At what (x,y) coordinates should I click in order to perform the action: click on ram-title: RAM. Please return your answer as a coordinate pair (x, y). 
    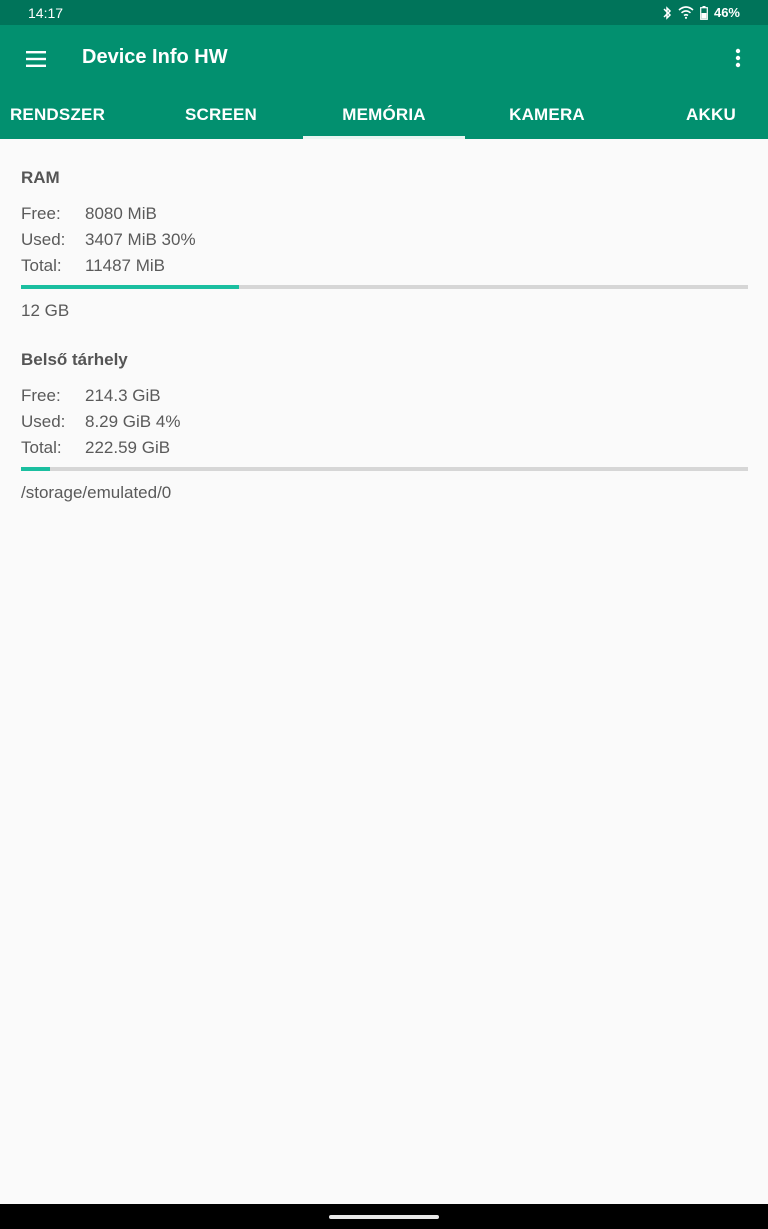
    Looking at the image, I should click on (40, 177).